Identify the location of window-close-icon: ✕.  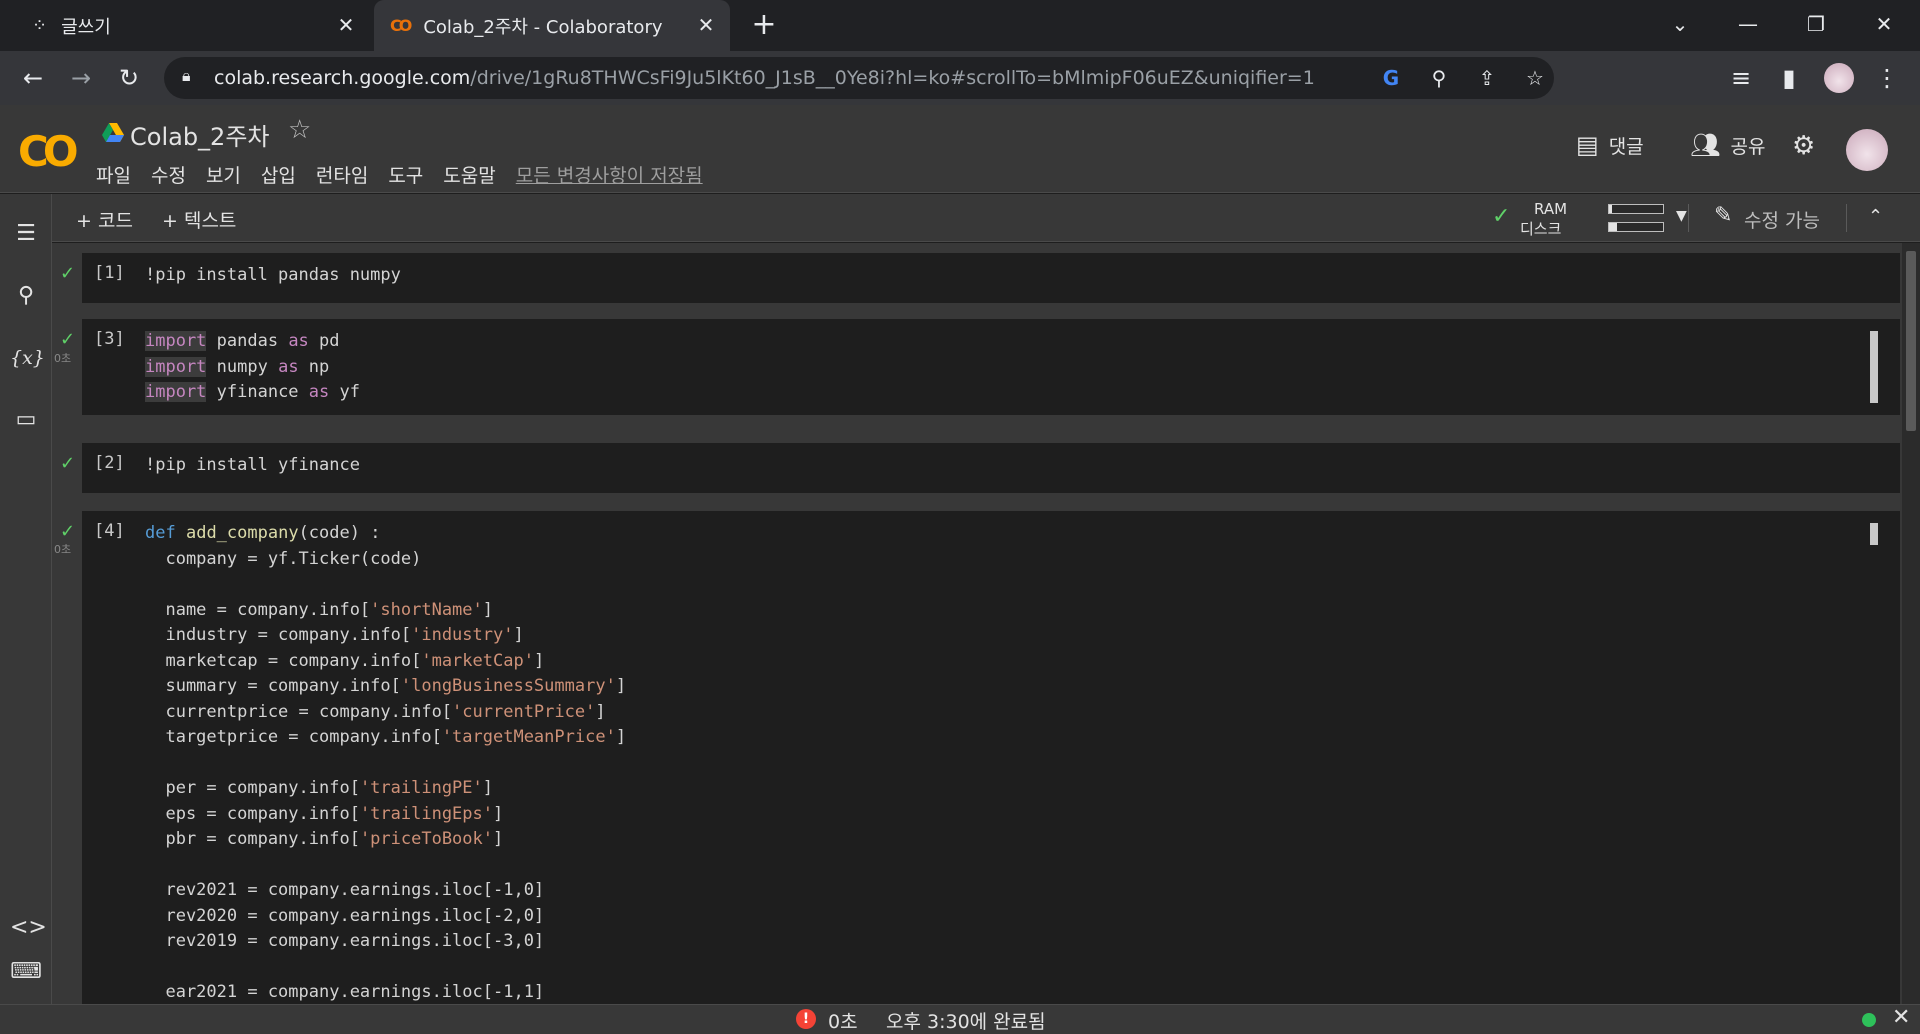
(1884, 24).